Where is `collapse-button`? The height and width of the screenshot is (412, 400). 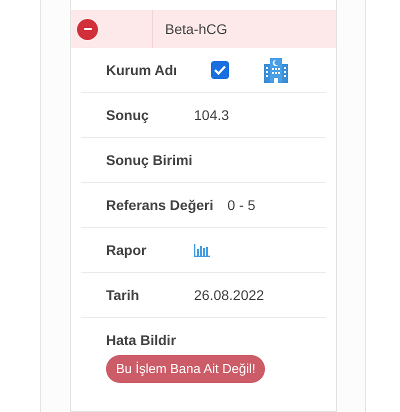 collapse-button is located at coordinates (87, 29).